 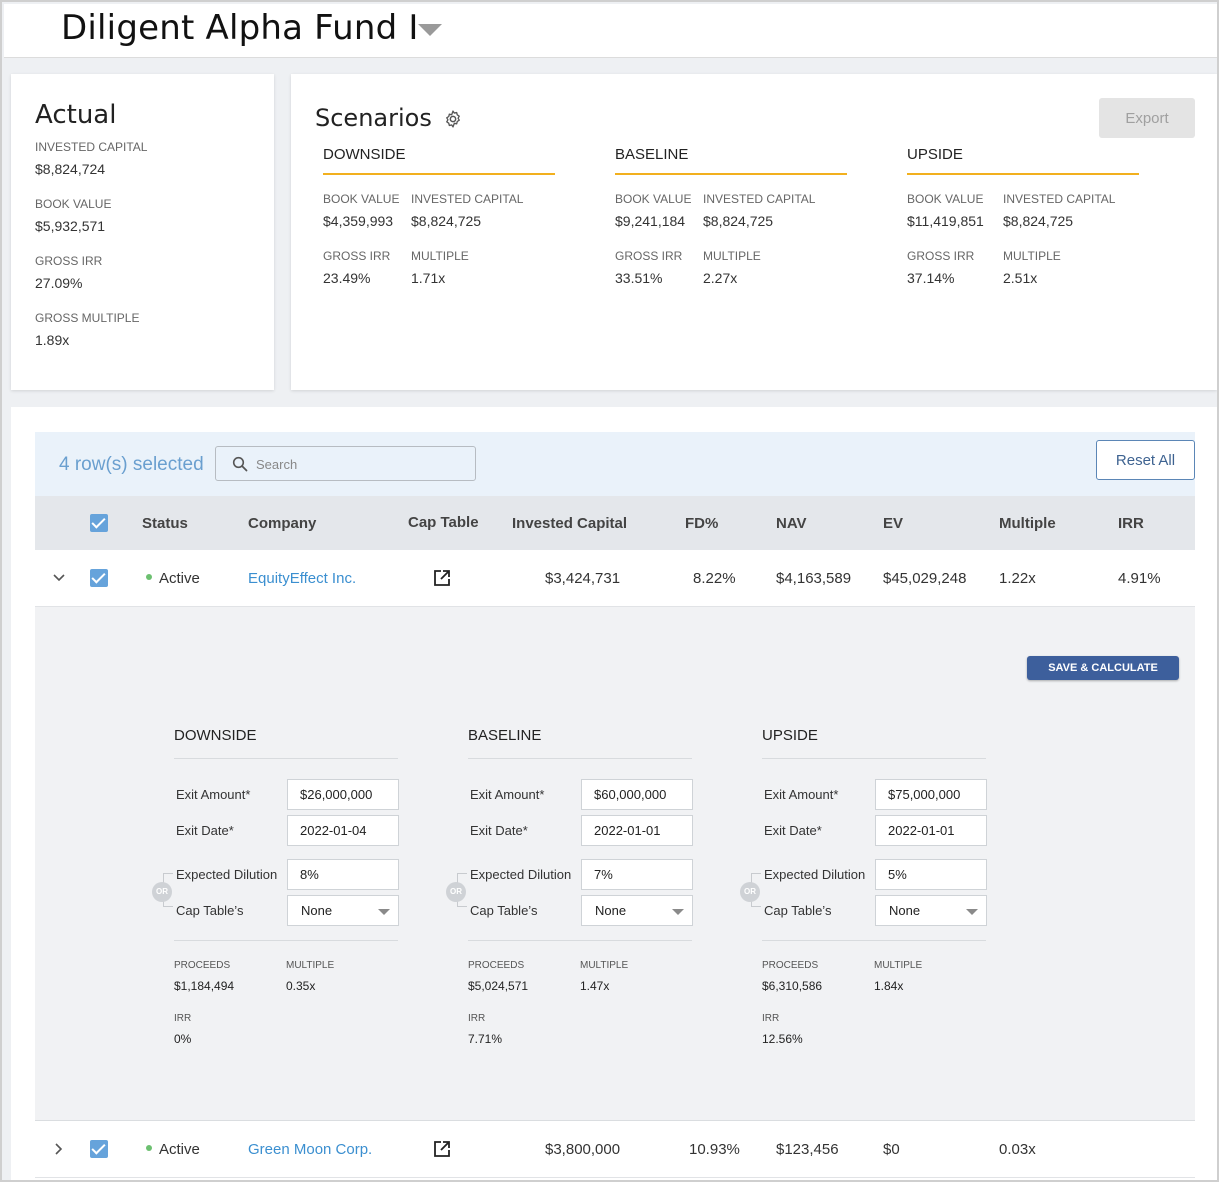 I want to click on editor-scenario-title: BASELINE, so click(x=580, y=743).